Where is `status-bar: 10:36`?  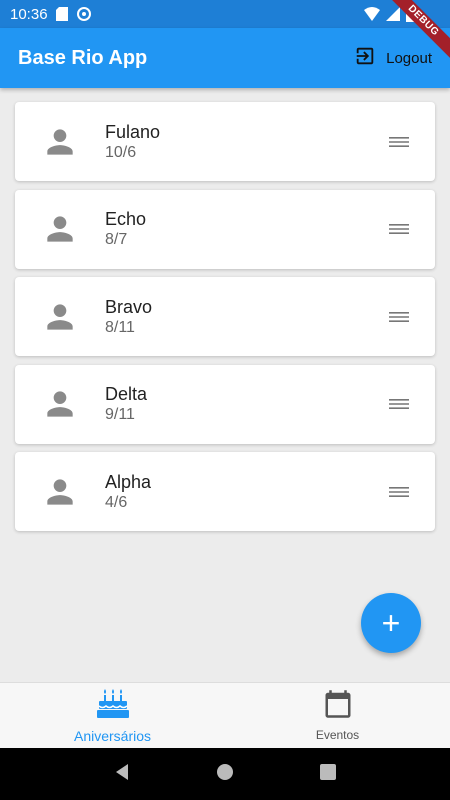 status-bar: 10:36 is located at coordinates (225, 14).